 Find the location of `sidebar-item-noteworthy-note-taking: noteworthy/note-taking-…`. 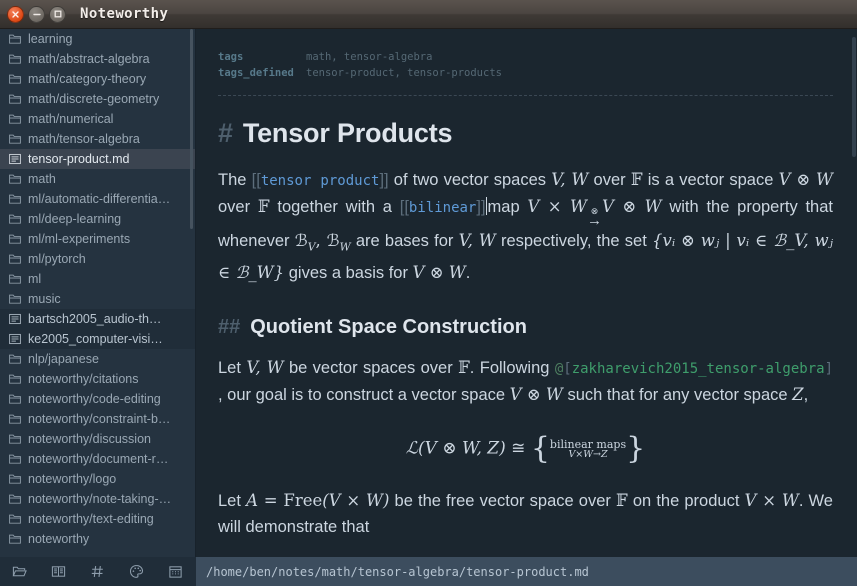

sidebar-item-noteworthy-note-taking: noteworthy/note-taking-… is located at coordinates (97, 499).